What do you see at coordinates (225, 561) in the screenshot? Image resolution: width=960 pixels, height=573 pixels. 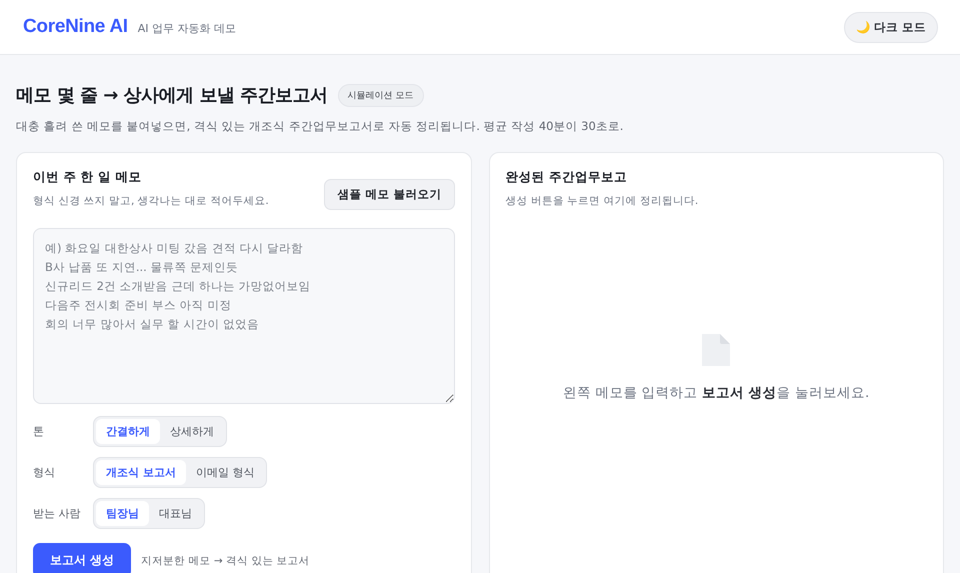 I see `generate-note: 지저분한 메모 → 격식 있는 보고서` at bounding box center [225, 561].